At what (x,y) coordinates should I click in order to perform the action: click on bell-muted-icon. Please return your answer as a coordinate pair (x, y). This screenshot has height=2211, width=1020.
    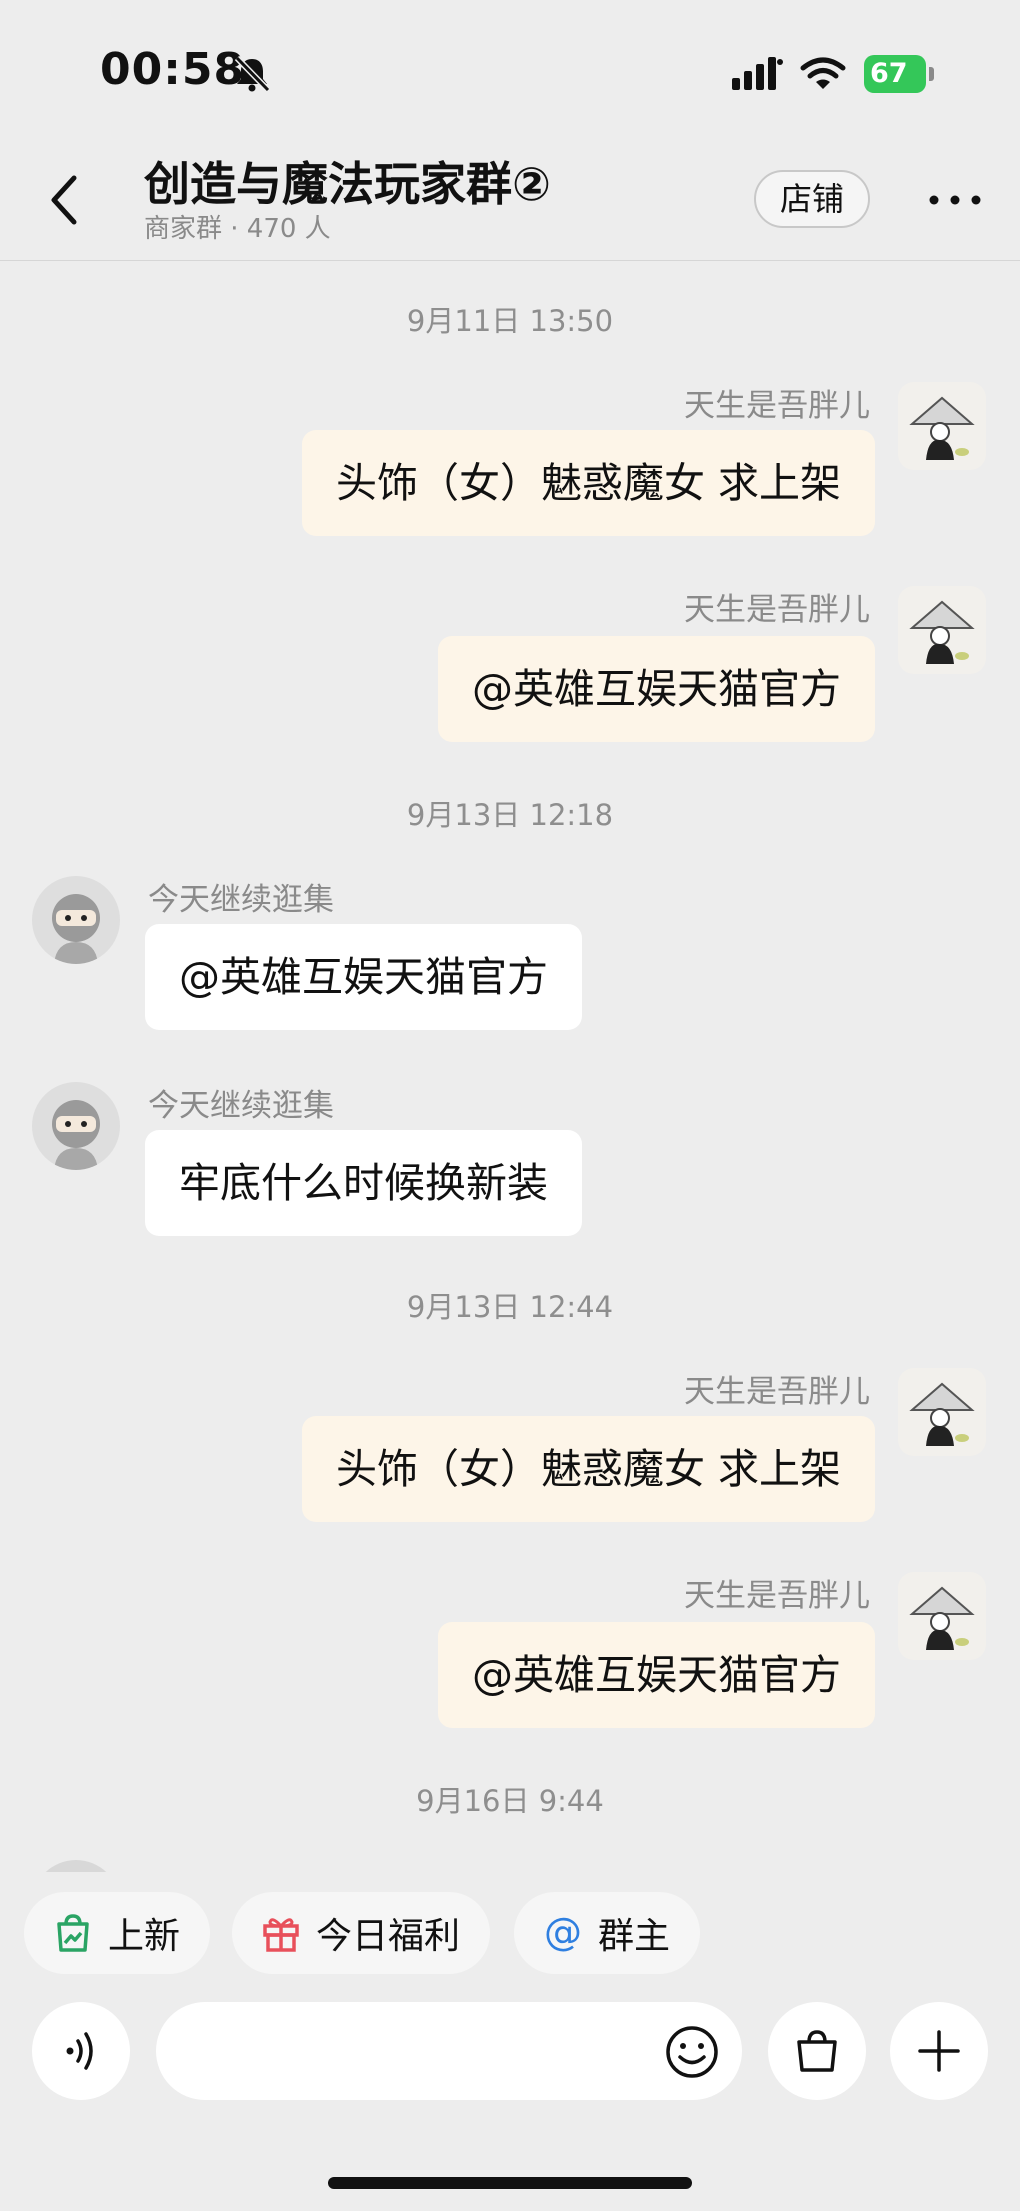
    Looking at the image, I should click on (252, 74).